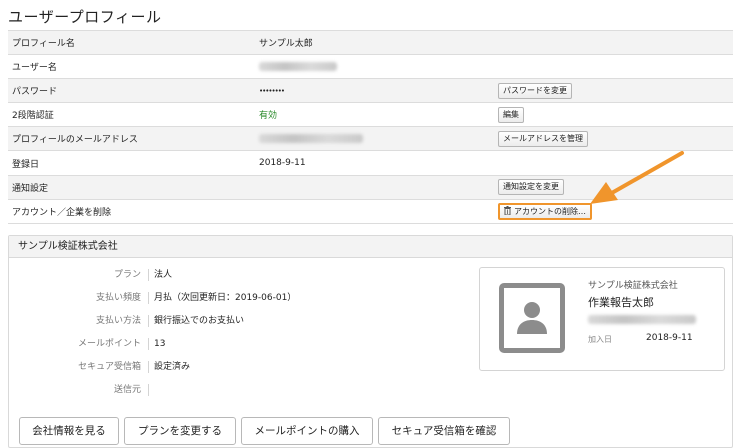 This screenshot has height=448, width=735. I want to click on registered-label: 登録日, so click(131, 163).